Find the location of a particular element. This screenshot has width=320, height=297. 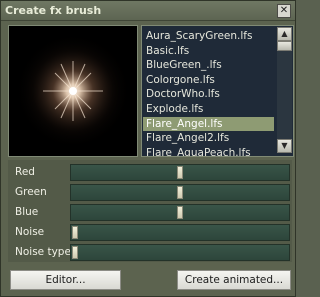

red-slider-track is located at coordinates (180, 172).